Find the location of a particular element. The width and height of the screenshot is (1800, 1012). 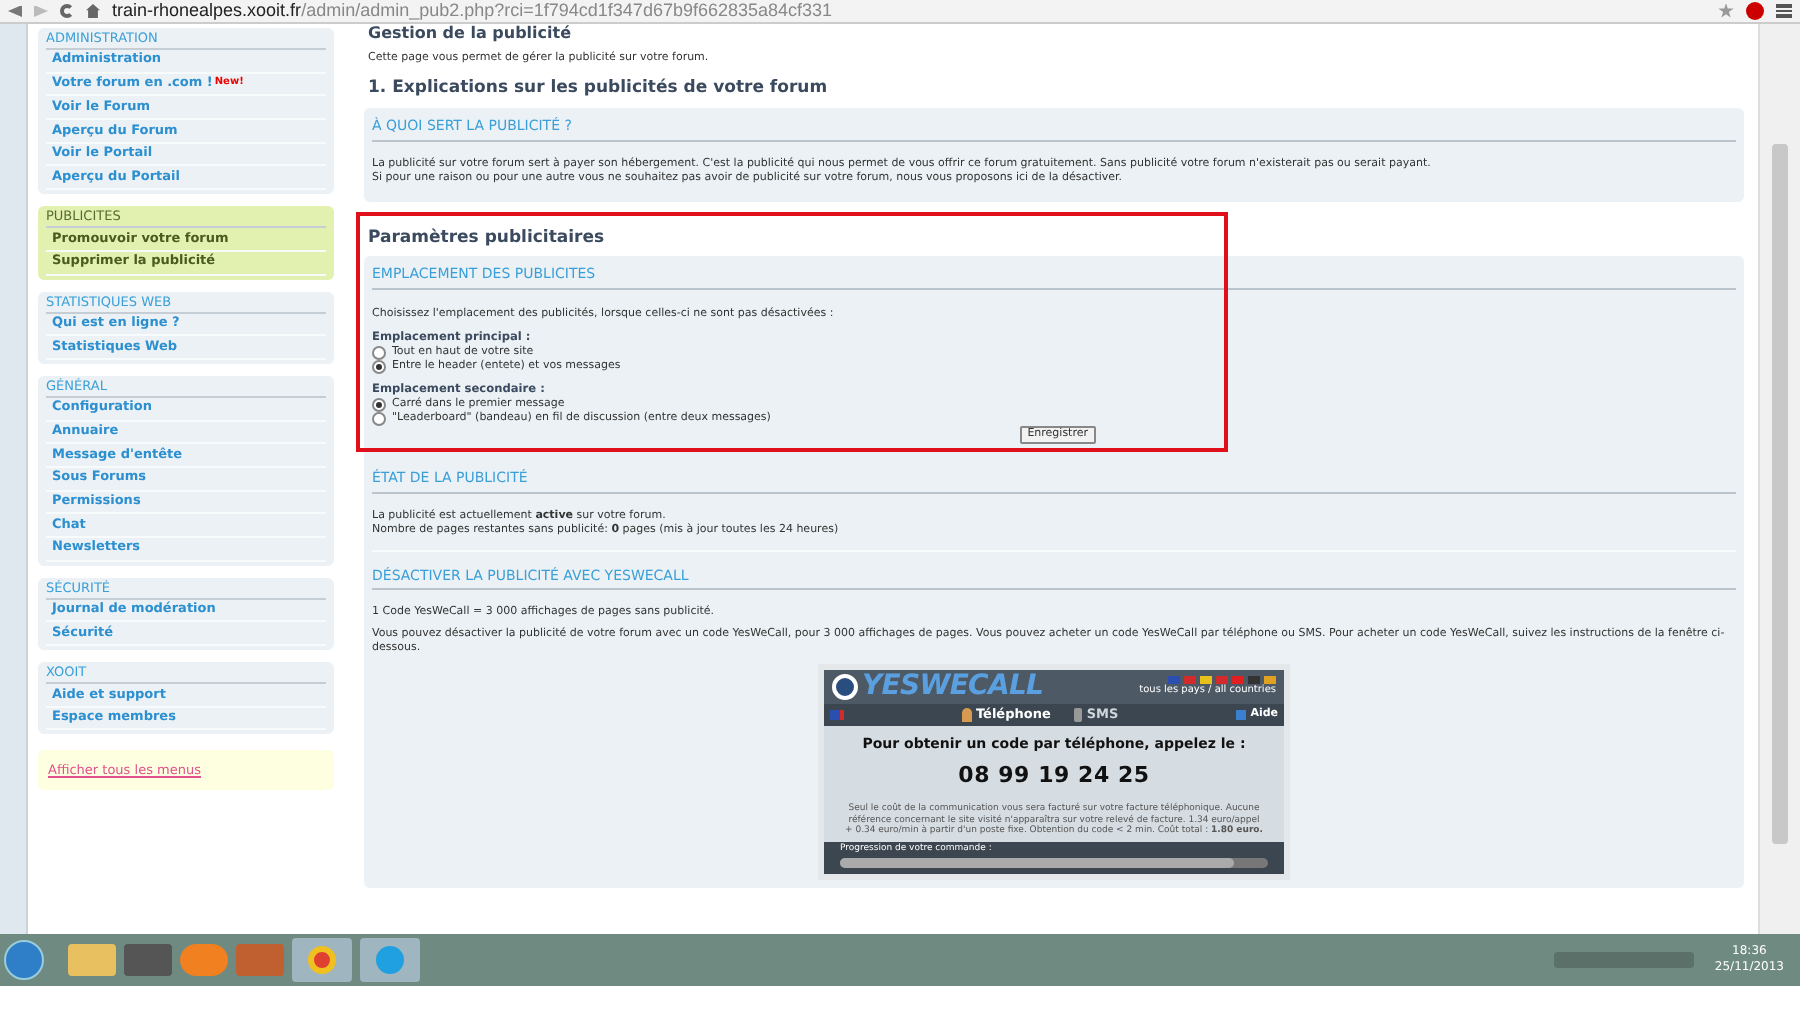

url-text: train-rhonealpes.xooit.fr/admin/admin_pub2.php?rci=1f794cd1f347d67b9f662835a84cf331 is located at coordinates (472, 12).